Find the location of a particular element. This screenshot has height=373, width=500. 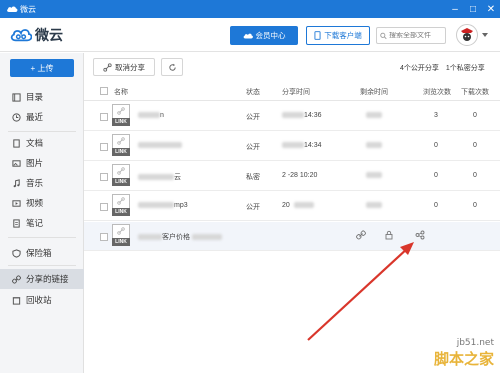

brand: 微云 is located at coordinates (36, 35).